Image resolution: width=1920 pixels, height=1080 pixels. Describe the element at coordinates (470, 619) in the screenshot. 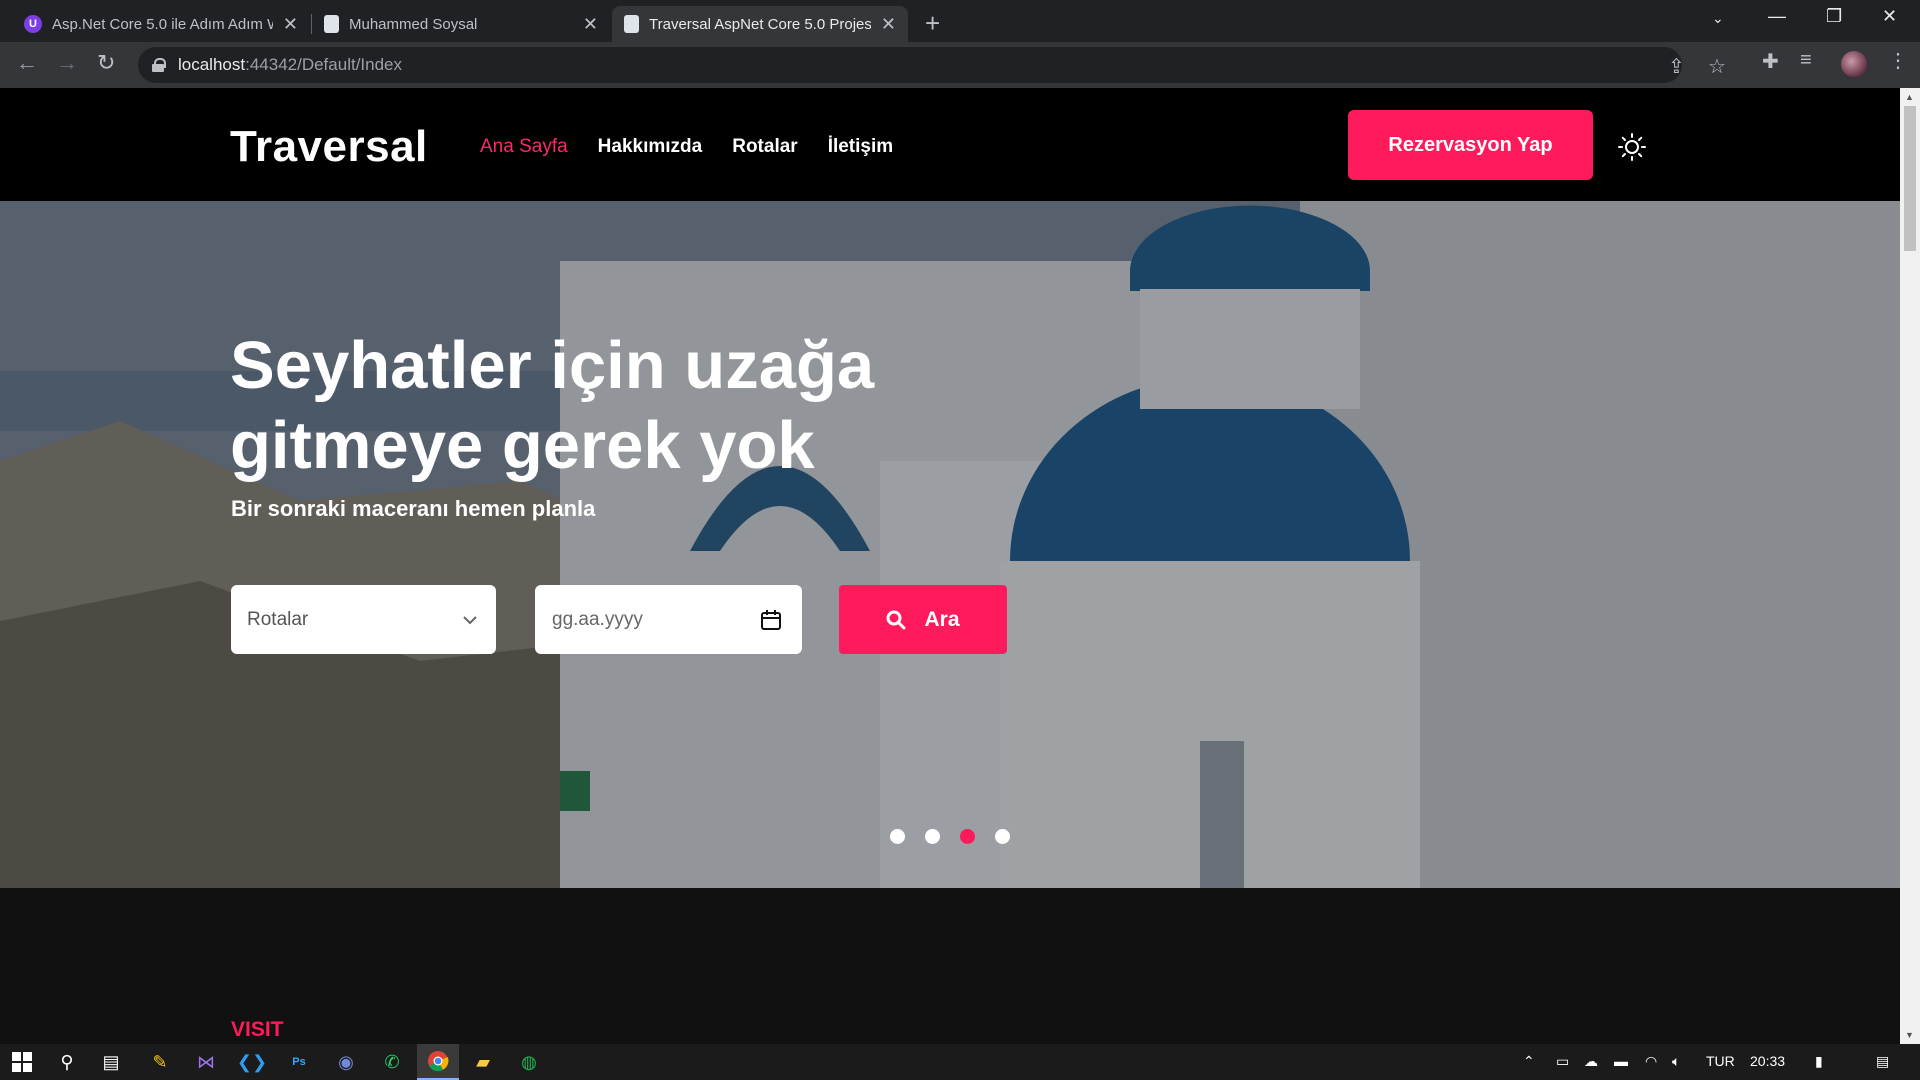

I see `chevron-down-icon` at that location.